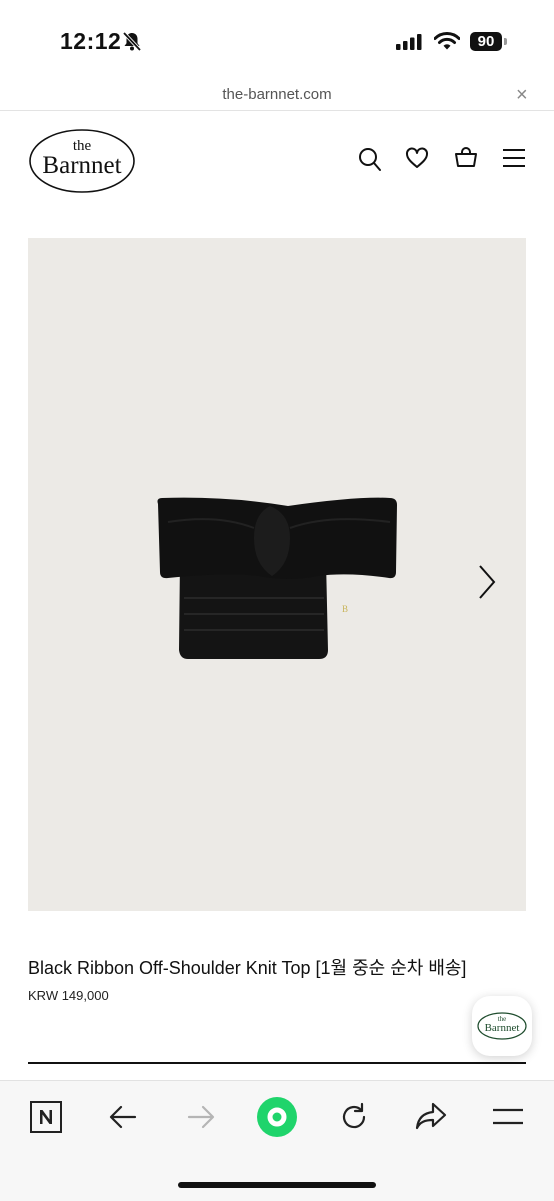  I want to click on floating-brand-button: the Barnnet, so click(502, 1026).